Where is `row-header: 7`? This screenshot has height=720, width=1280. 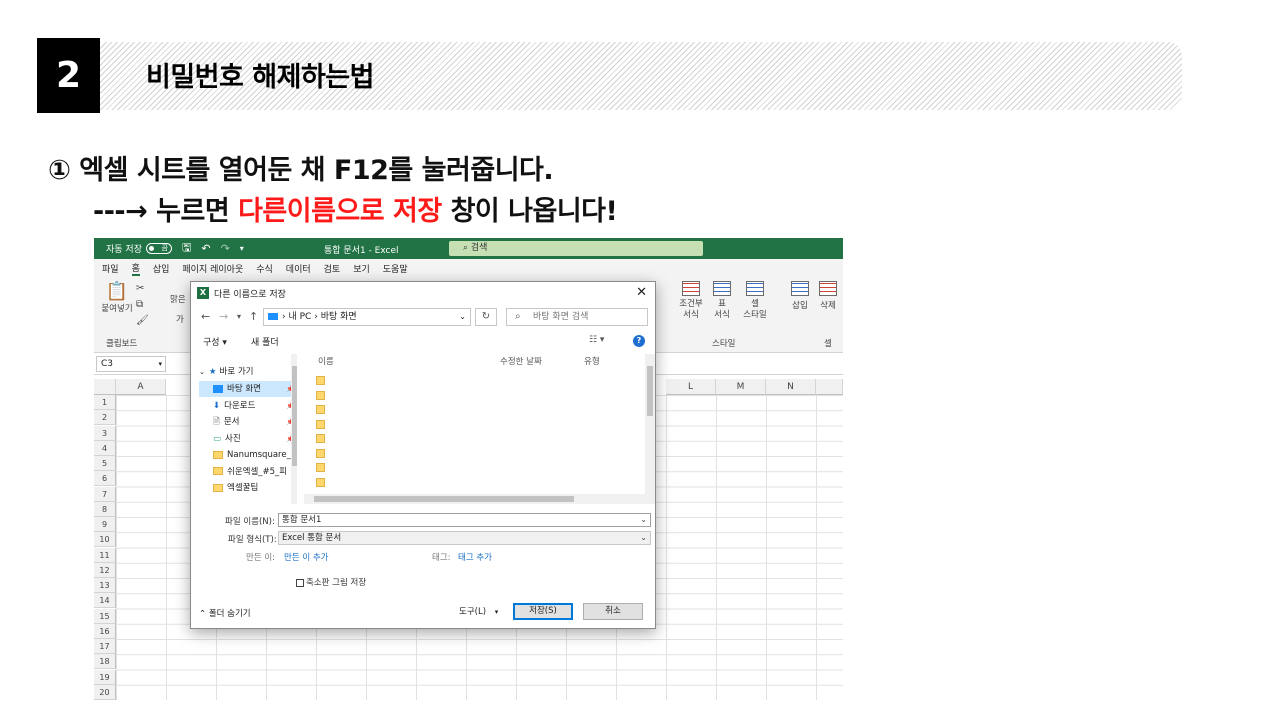
row-header: 7 is located at coordinates (105, 494).